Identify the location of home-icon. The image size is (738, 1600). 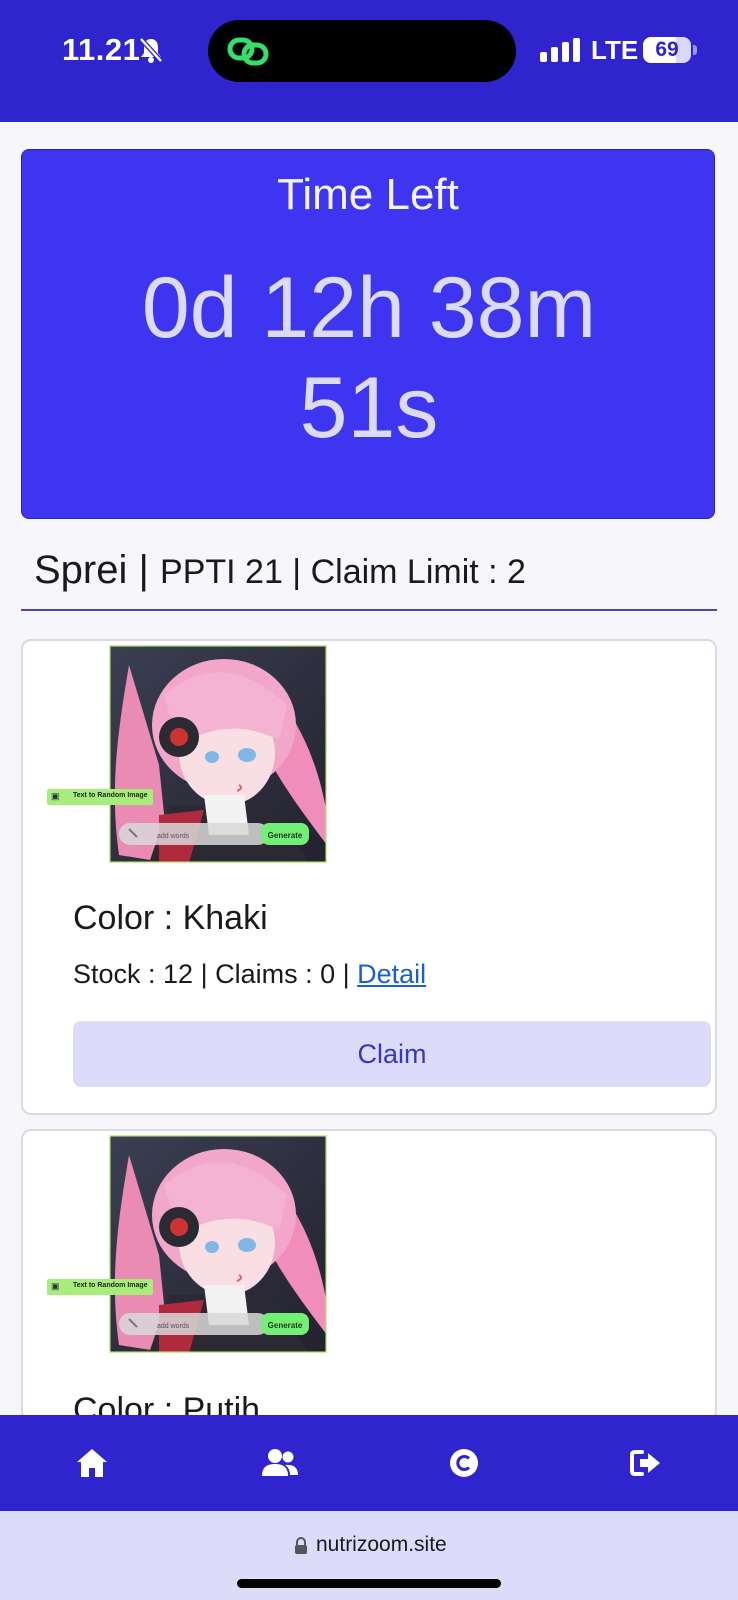
(92, 1463).